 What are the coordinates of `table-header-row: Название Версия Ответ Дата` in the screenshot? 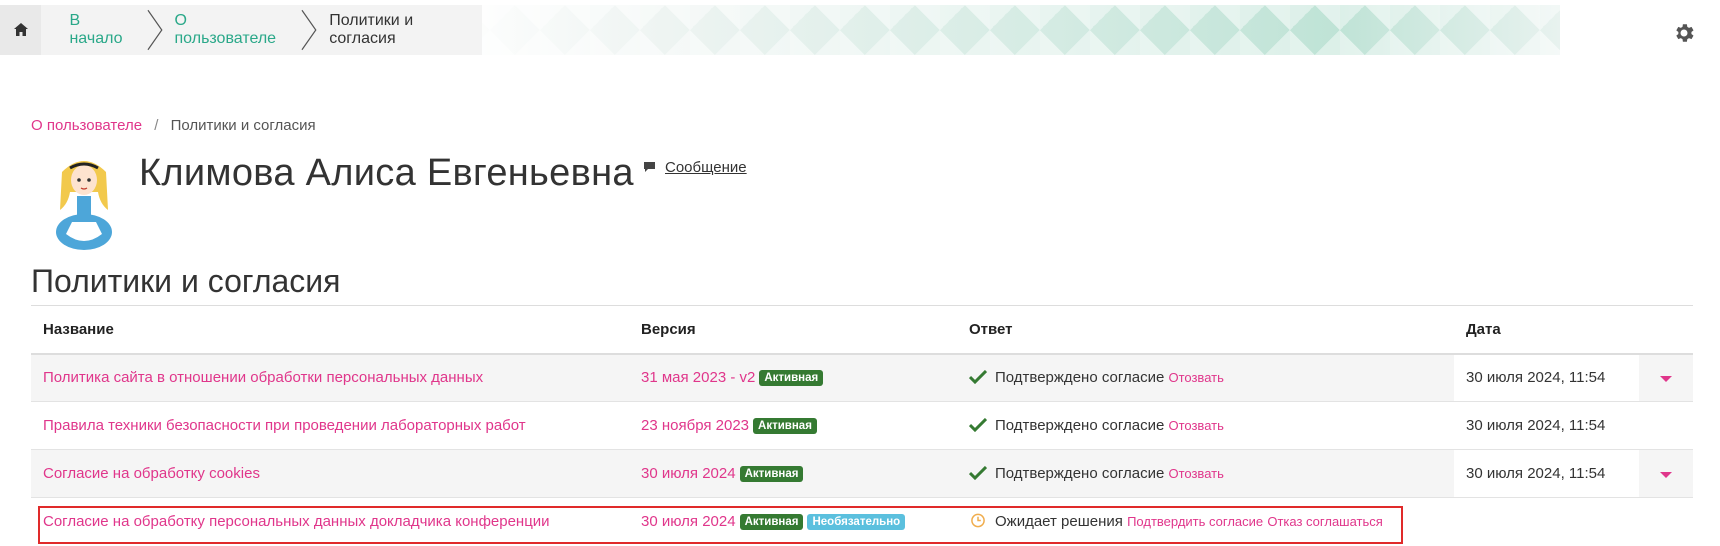 It's located at (862, 330).